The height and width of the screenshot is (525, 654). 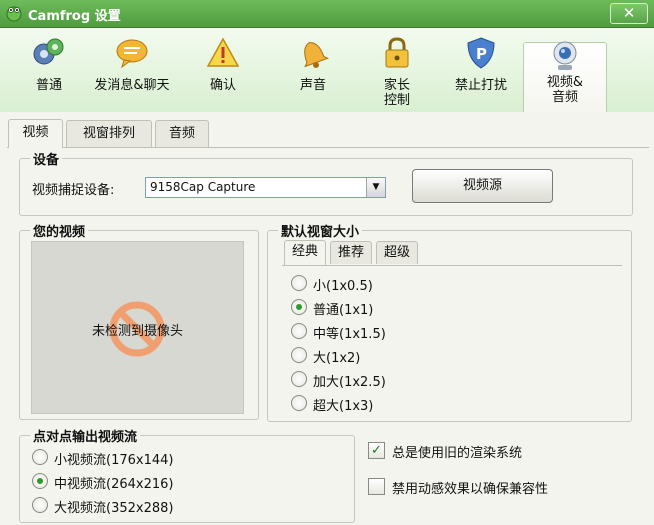 I want to click on your-video-group: 您的视频 未检测到摄像头, so click(x=139, y=320).